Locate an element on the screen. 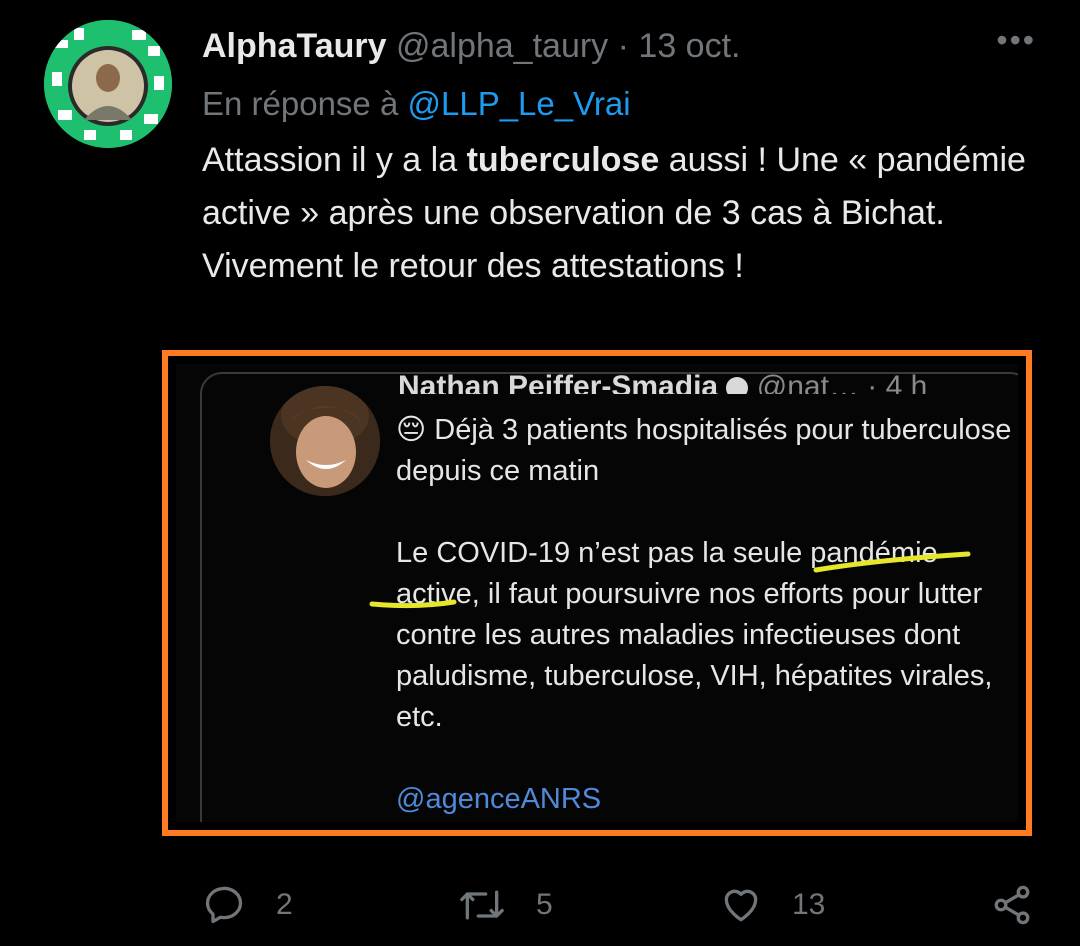  avatar-image is located at coordinates (108, 84).